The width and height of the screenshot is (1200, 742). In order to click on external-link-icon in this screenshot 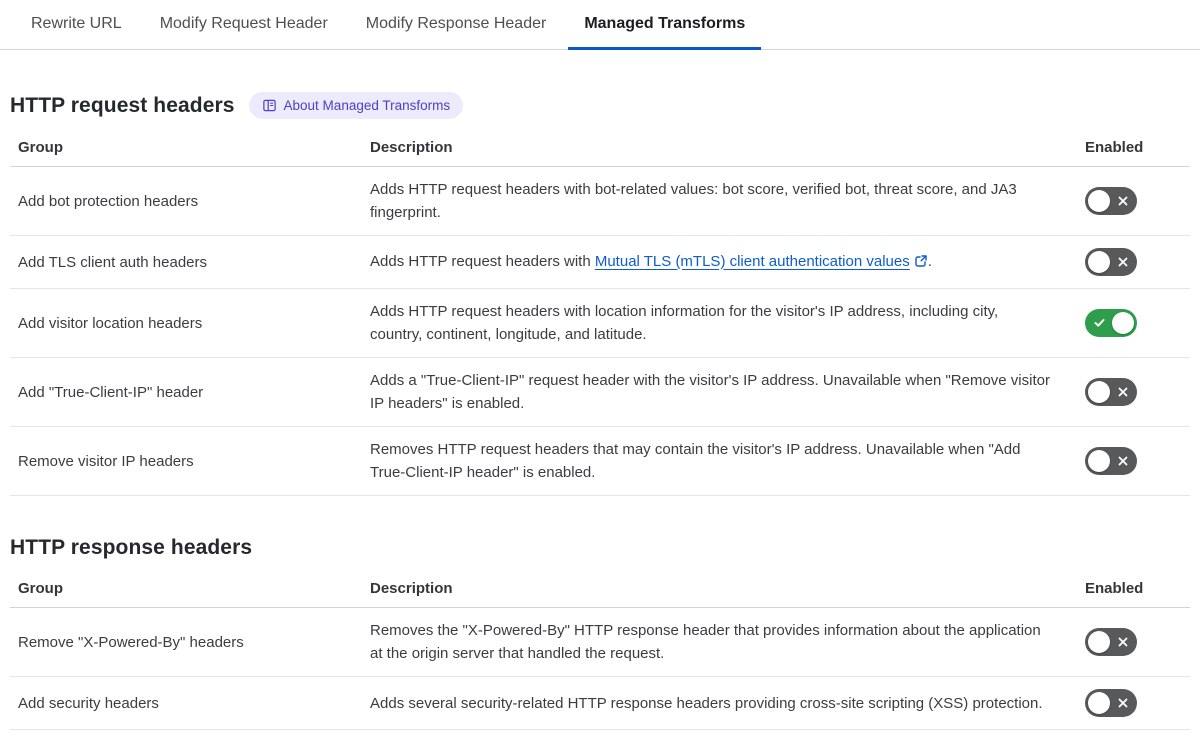, I will do `click(921, 263)`.